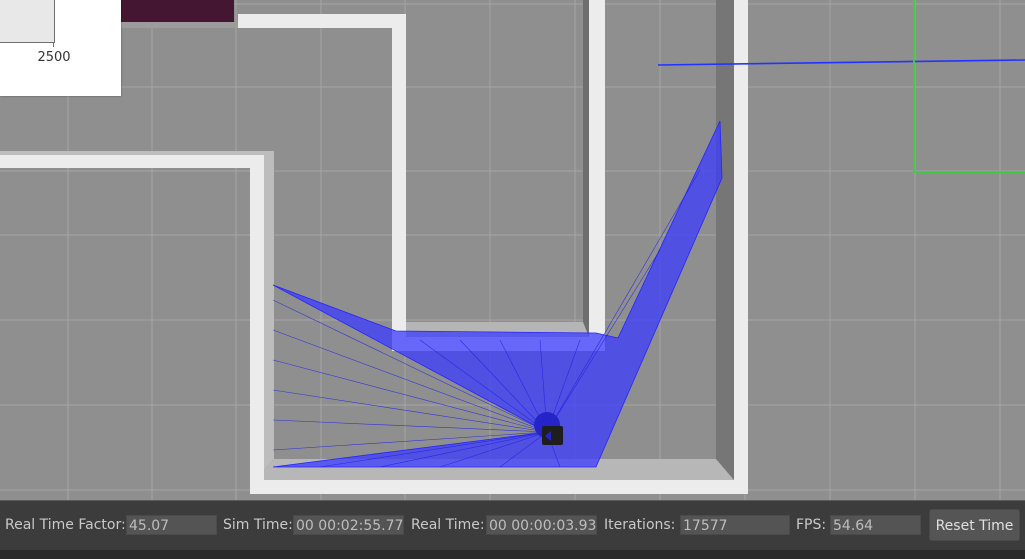  I want to click on x-axis-tick-label: 2500, so click(54, 57).